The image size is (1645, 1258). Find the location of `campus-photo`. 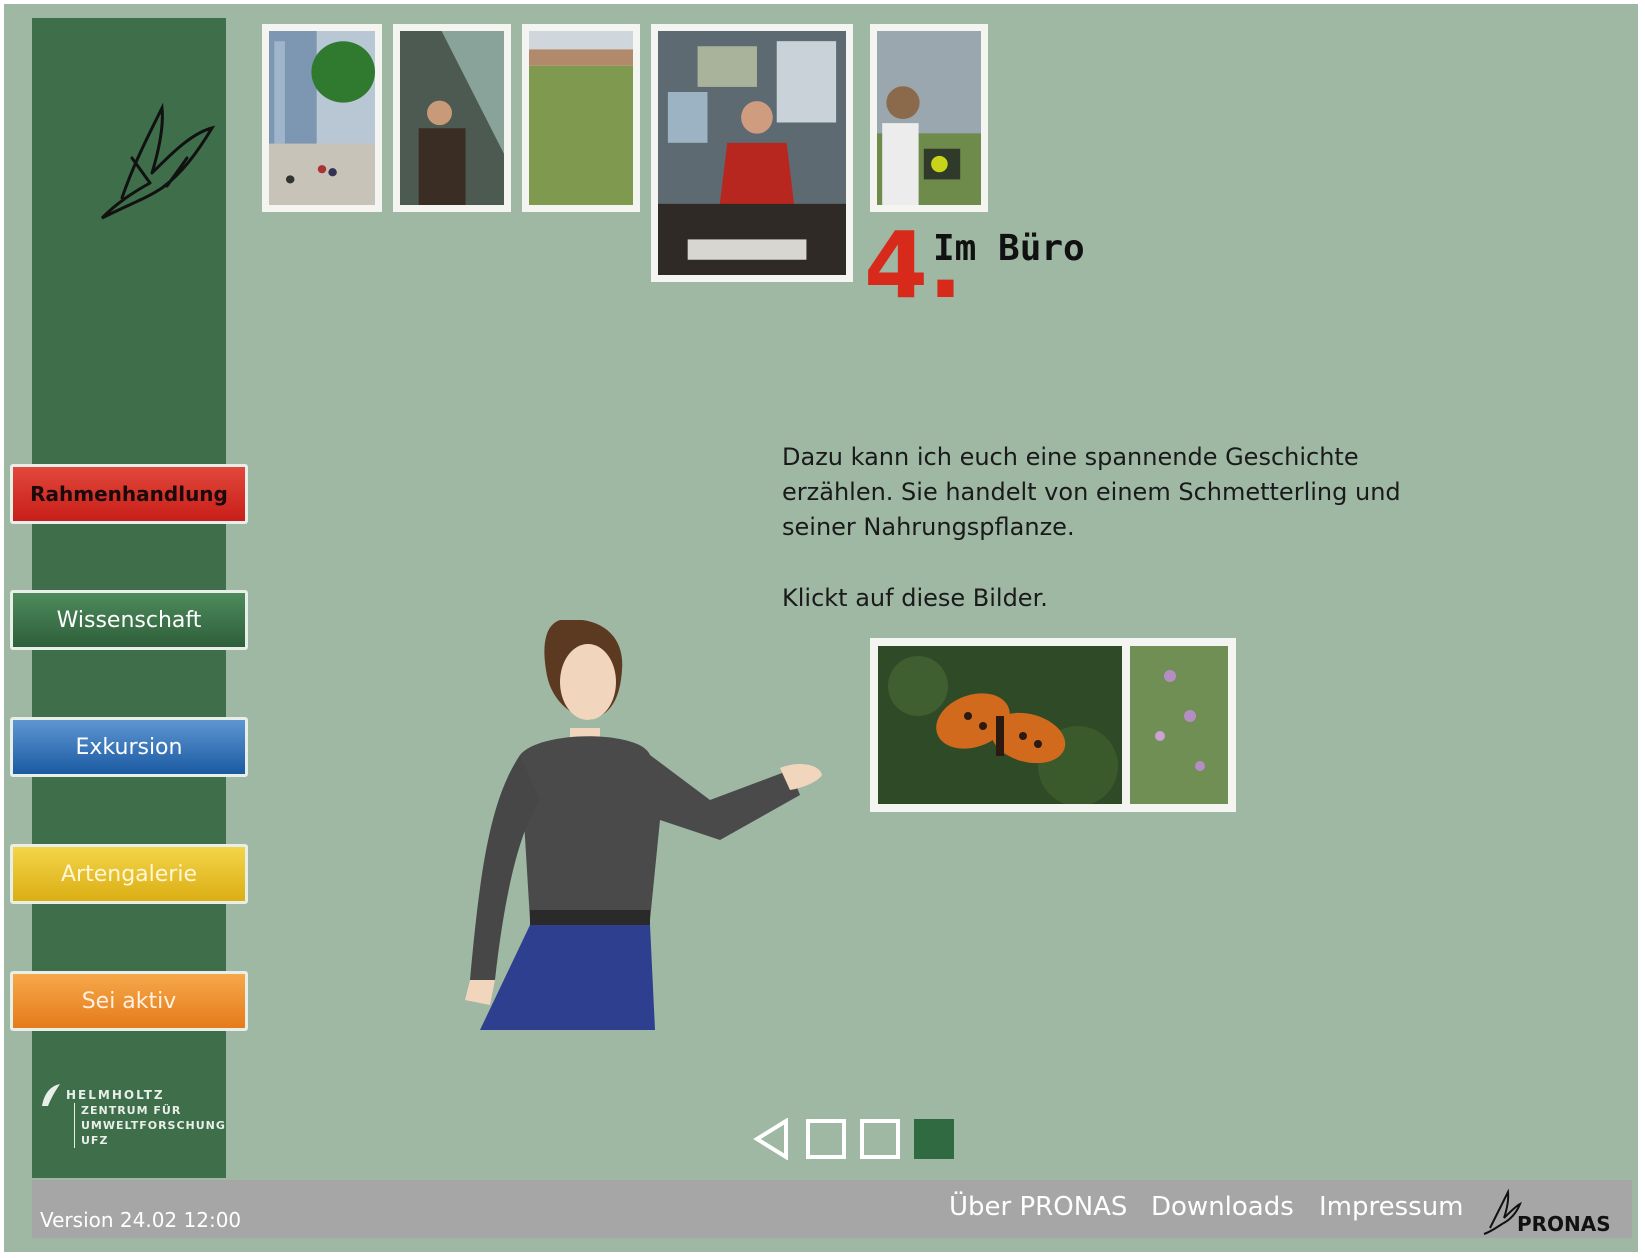

campus-photo is located at coordinates (322, 118).